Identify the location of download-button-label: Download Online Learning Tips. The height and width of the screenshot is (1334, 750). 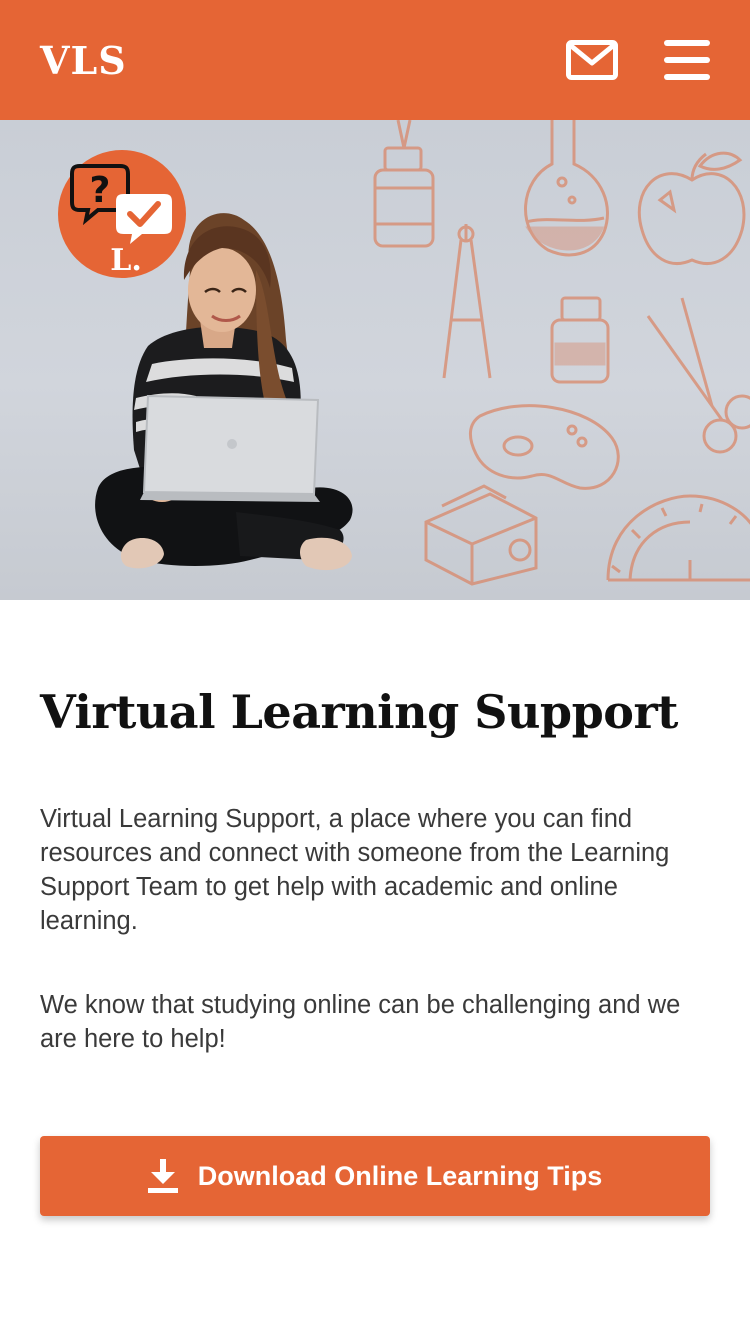
(400, 1175).